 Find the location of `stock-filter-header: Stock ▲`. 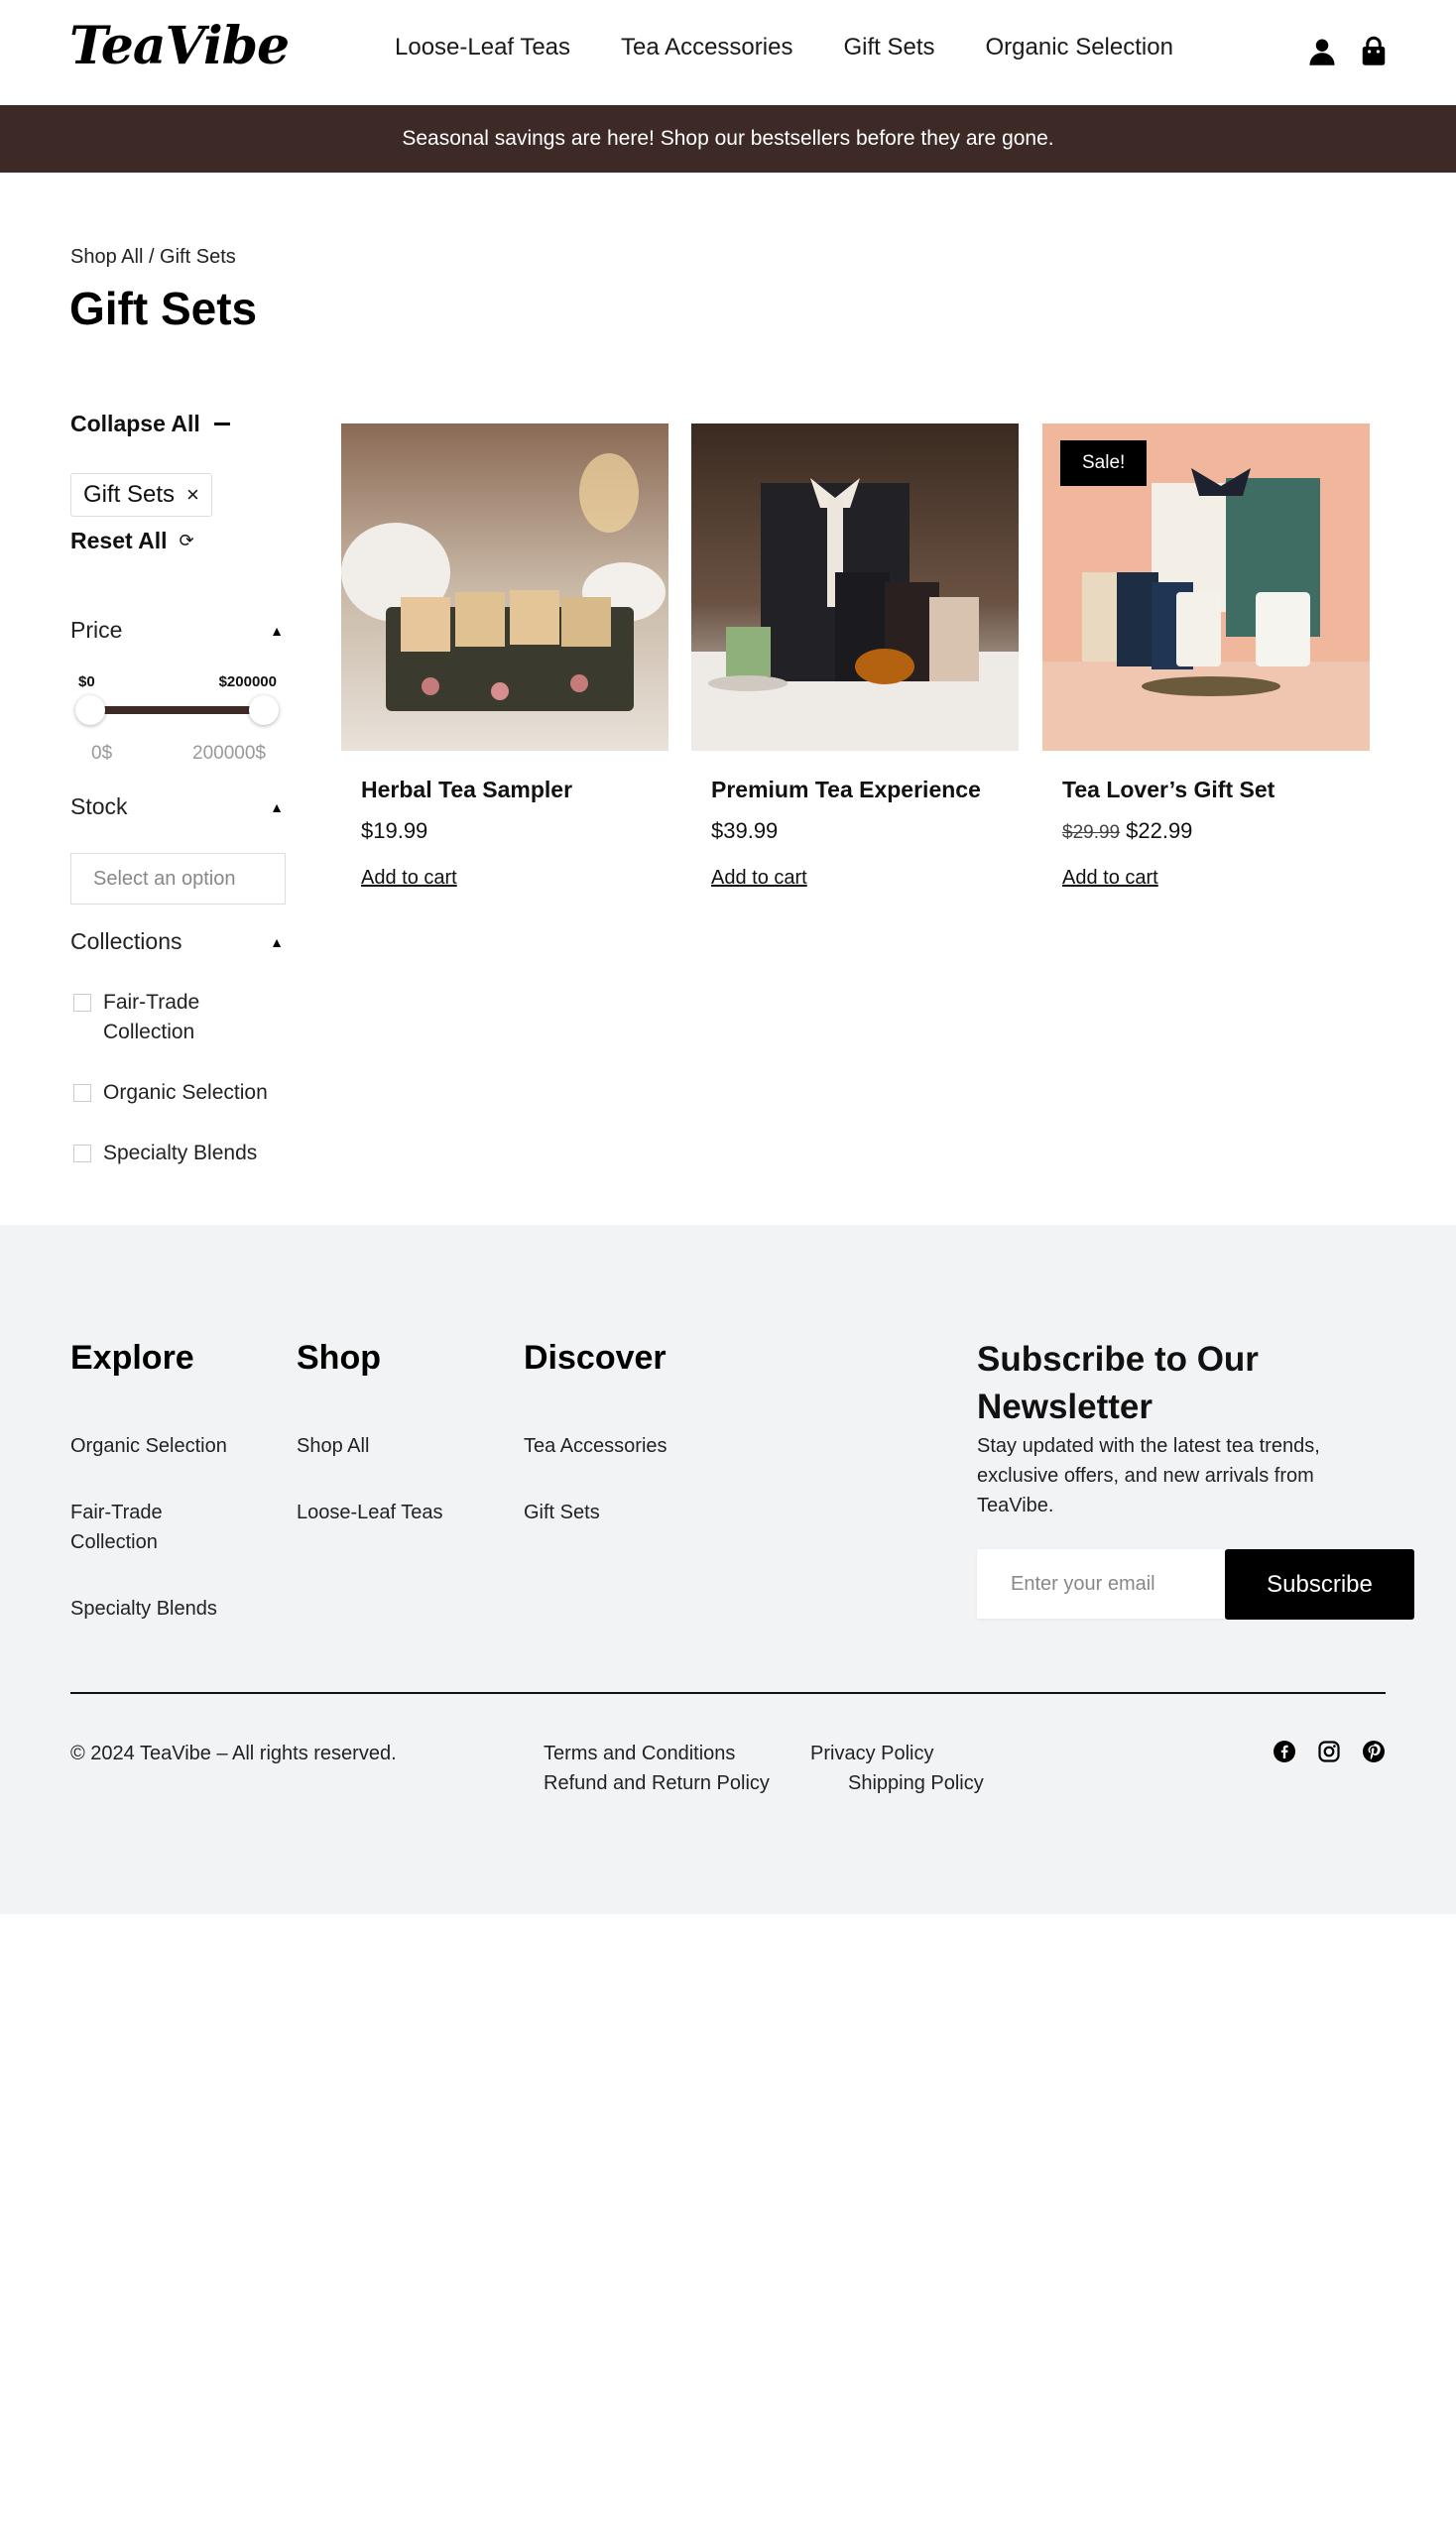

stock-filter-header: Stock ▲ is located at coordinates (177, 807).